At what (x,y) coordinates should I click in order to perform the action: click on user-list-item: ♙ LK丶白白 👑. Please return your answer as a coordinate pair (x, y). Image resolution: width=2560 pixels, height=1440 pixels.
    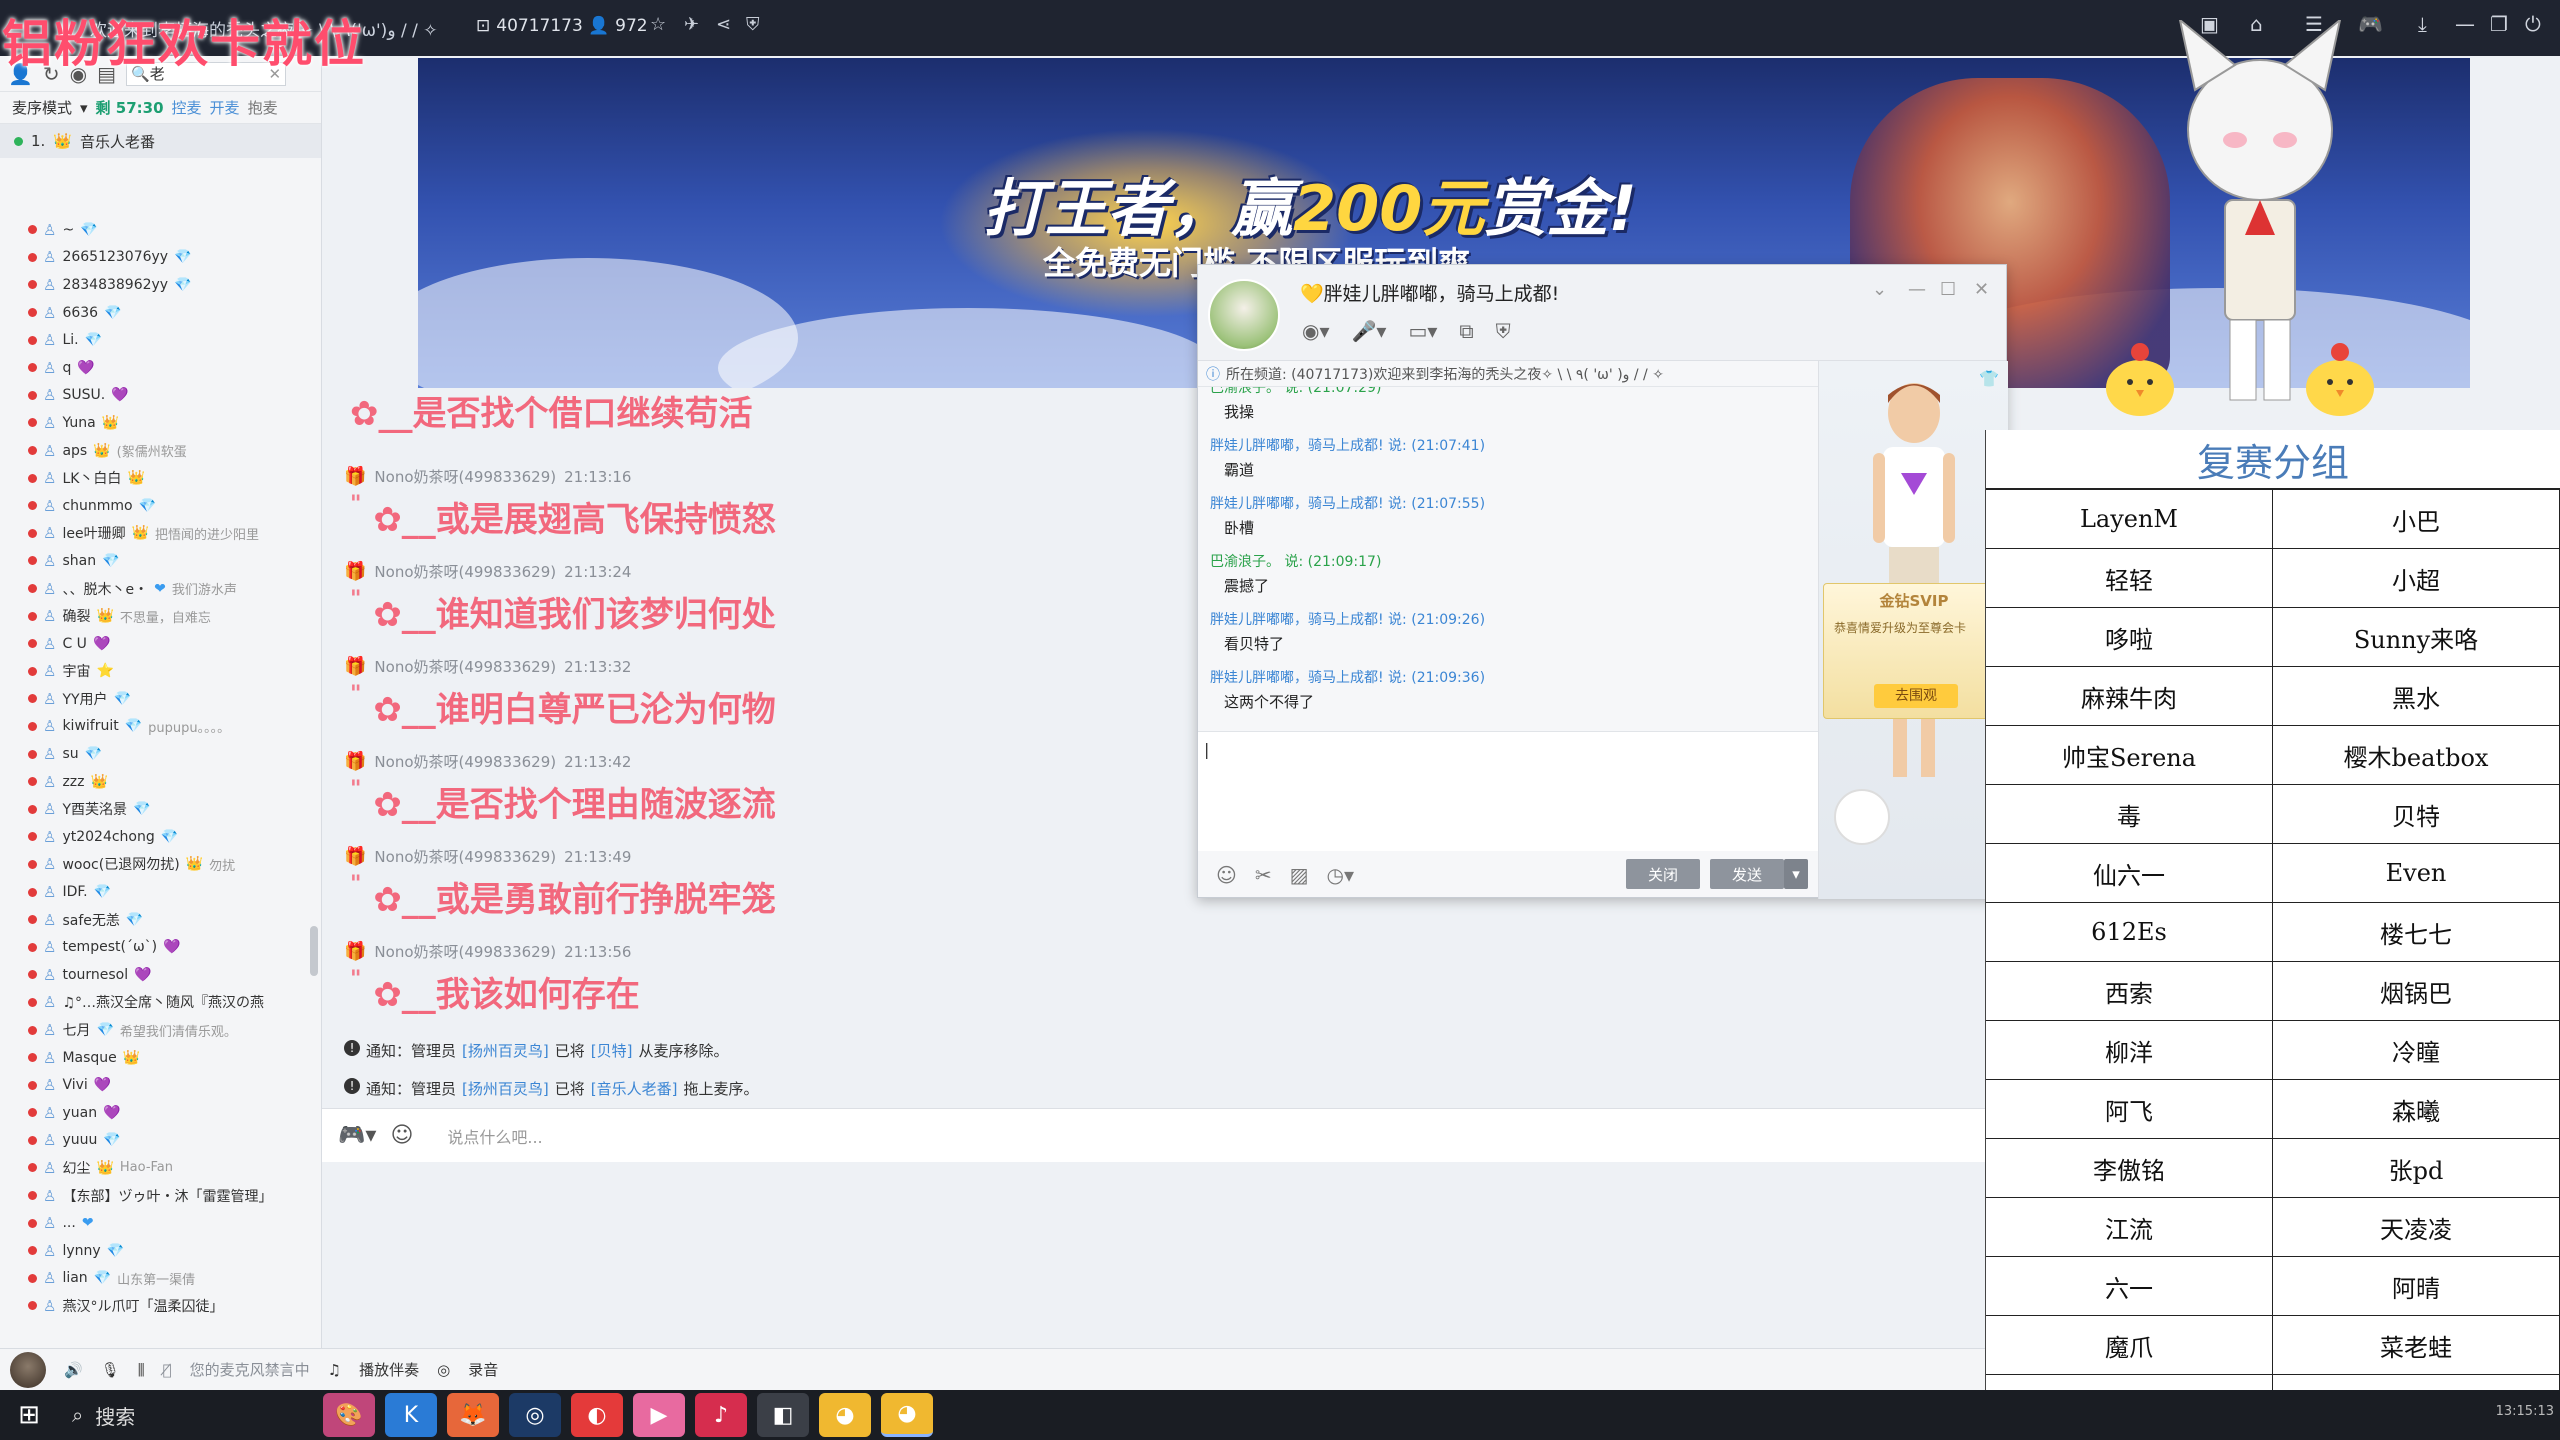
    Looking at the image, I should click on (161, 478).